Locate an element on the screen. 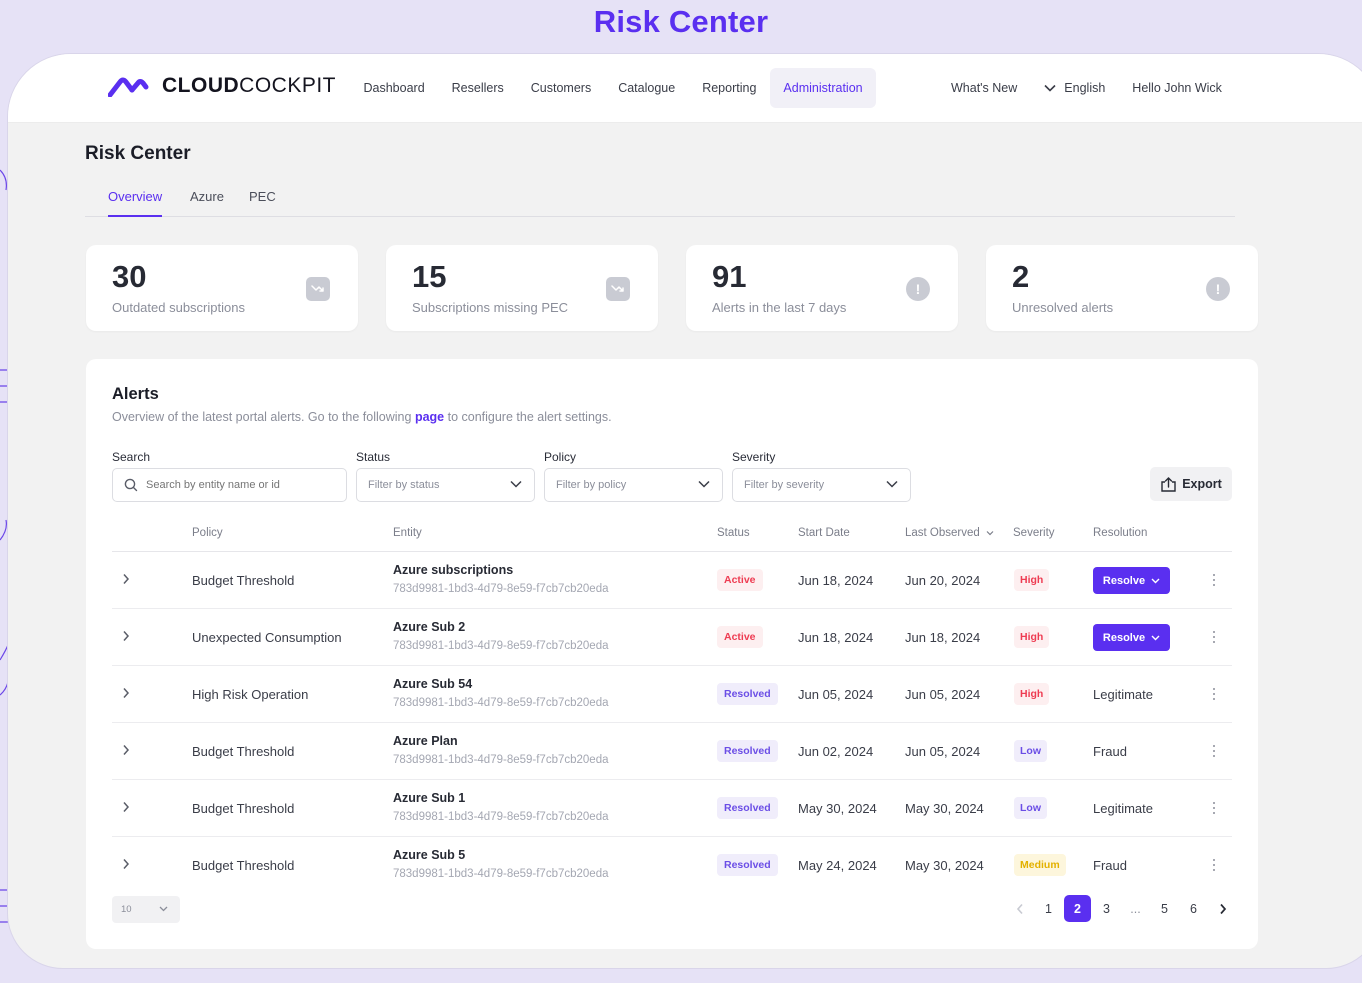 The width and height of the screenshot is (1362, 983). column-header-severity: Severity is located at coordinates (1034, 533).